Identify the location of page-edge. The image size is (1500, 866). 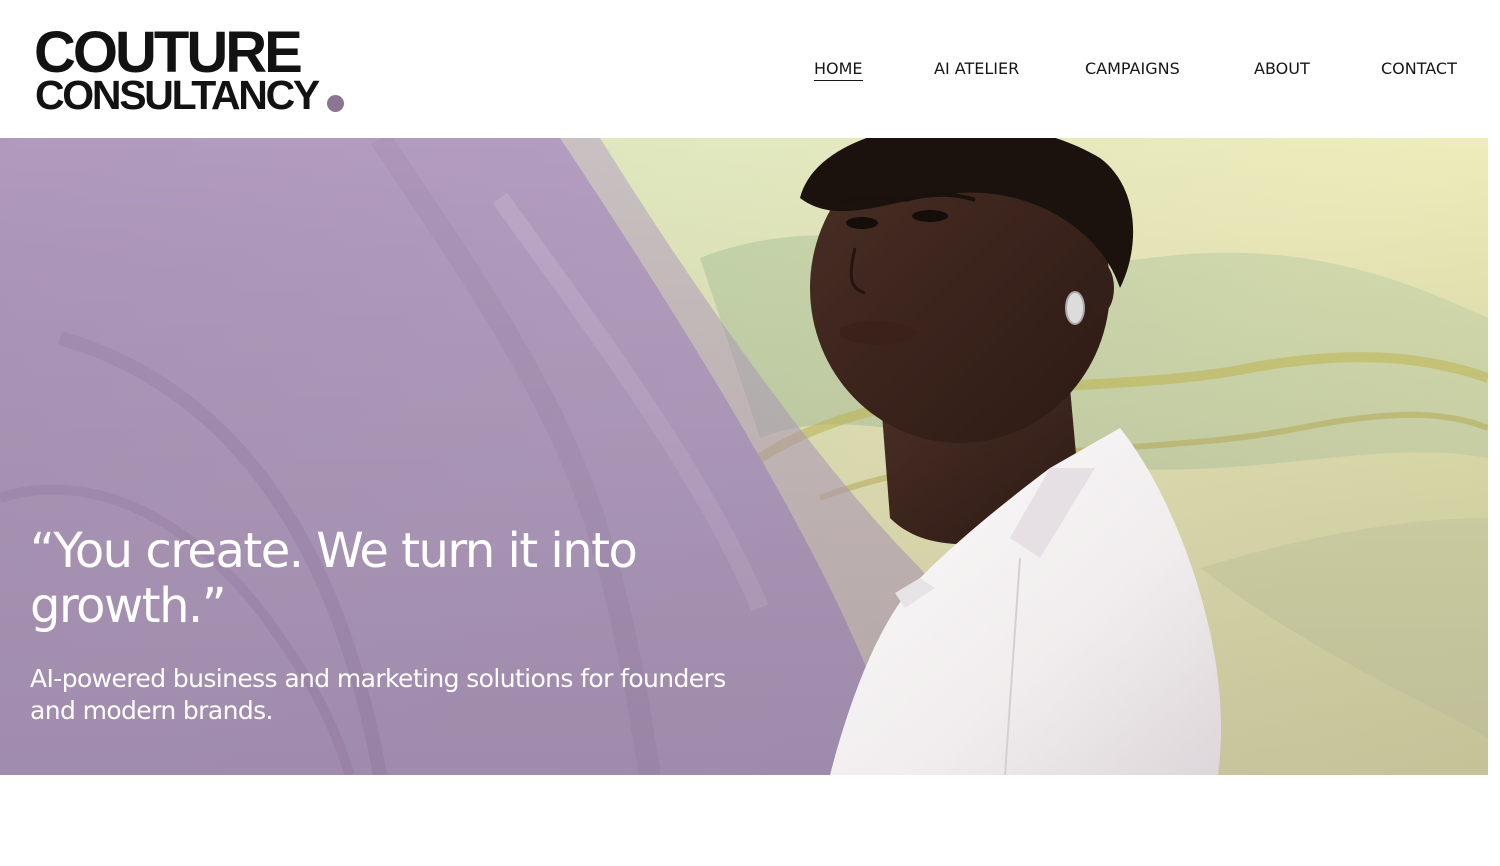
(1494, 456).